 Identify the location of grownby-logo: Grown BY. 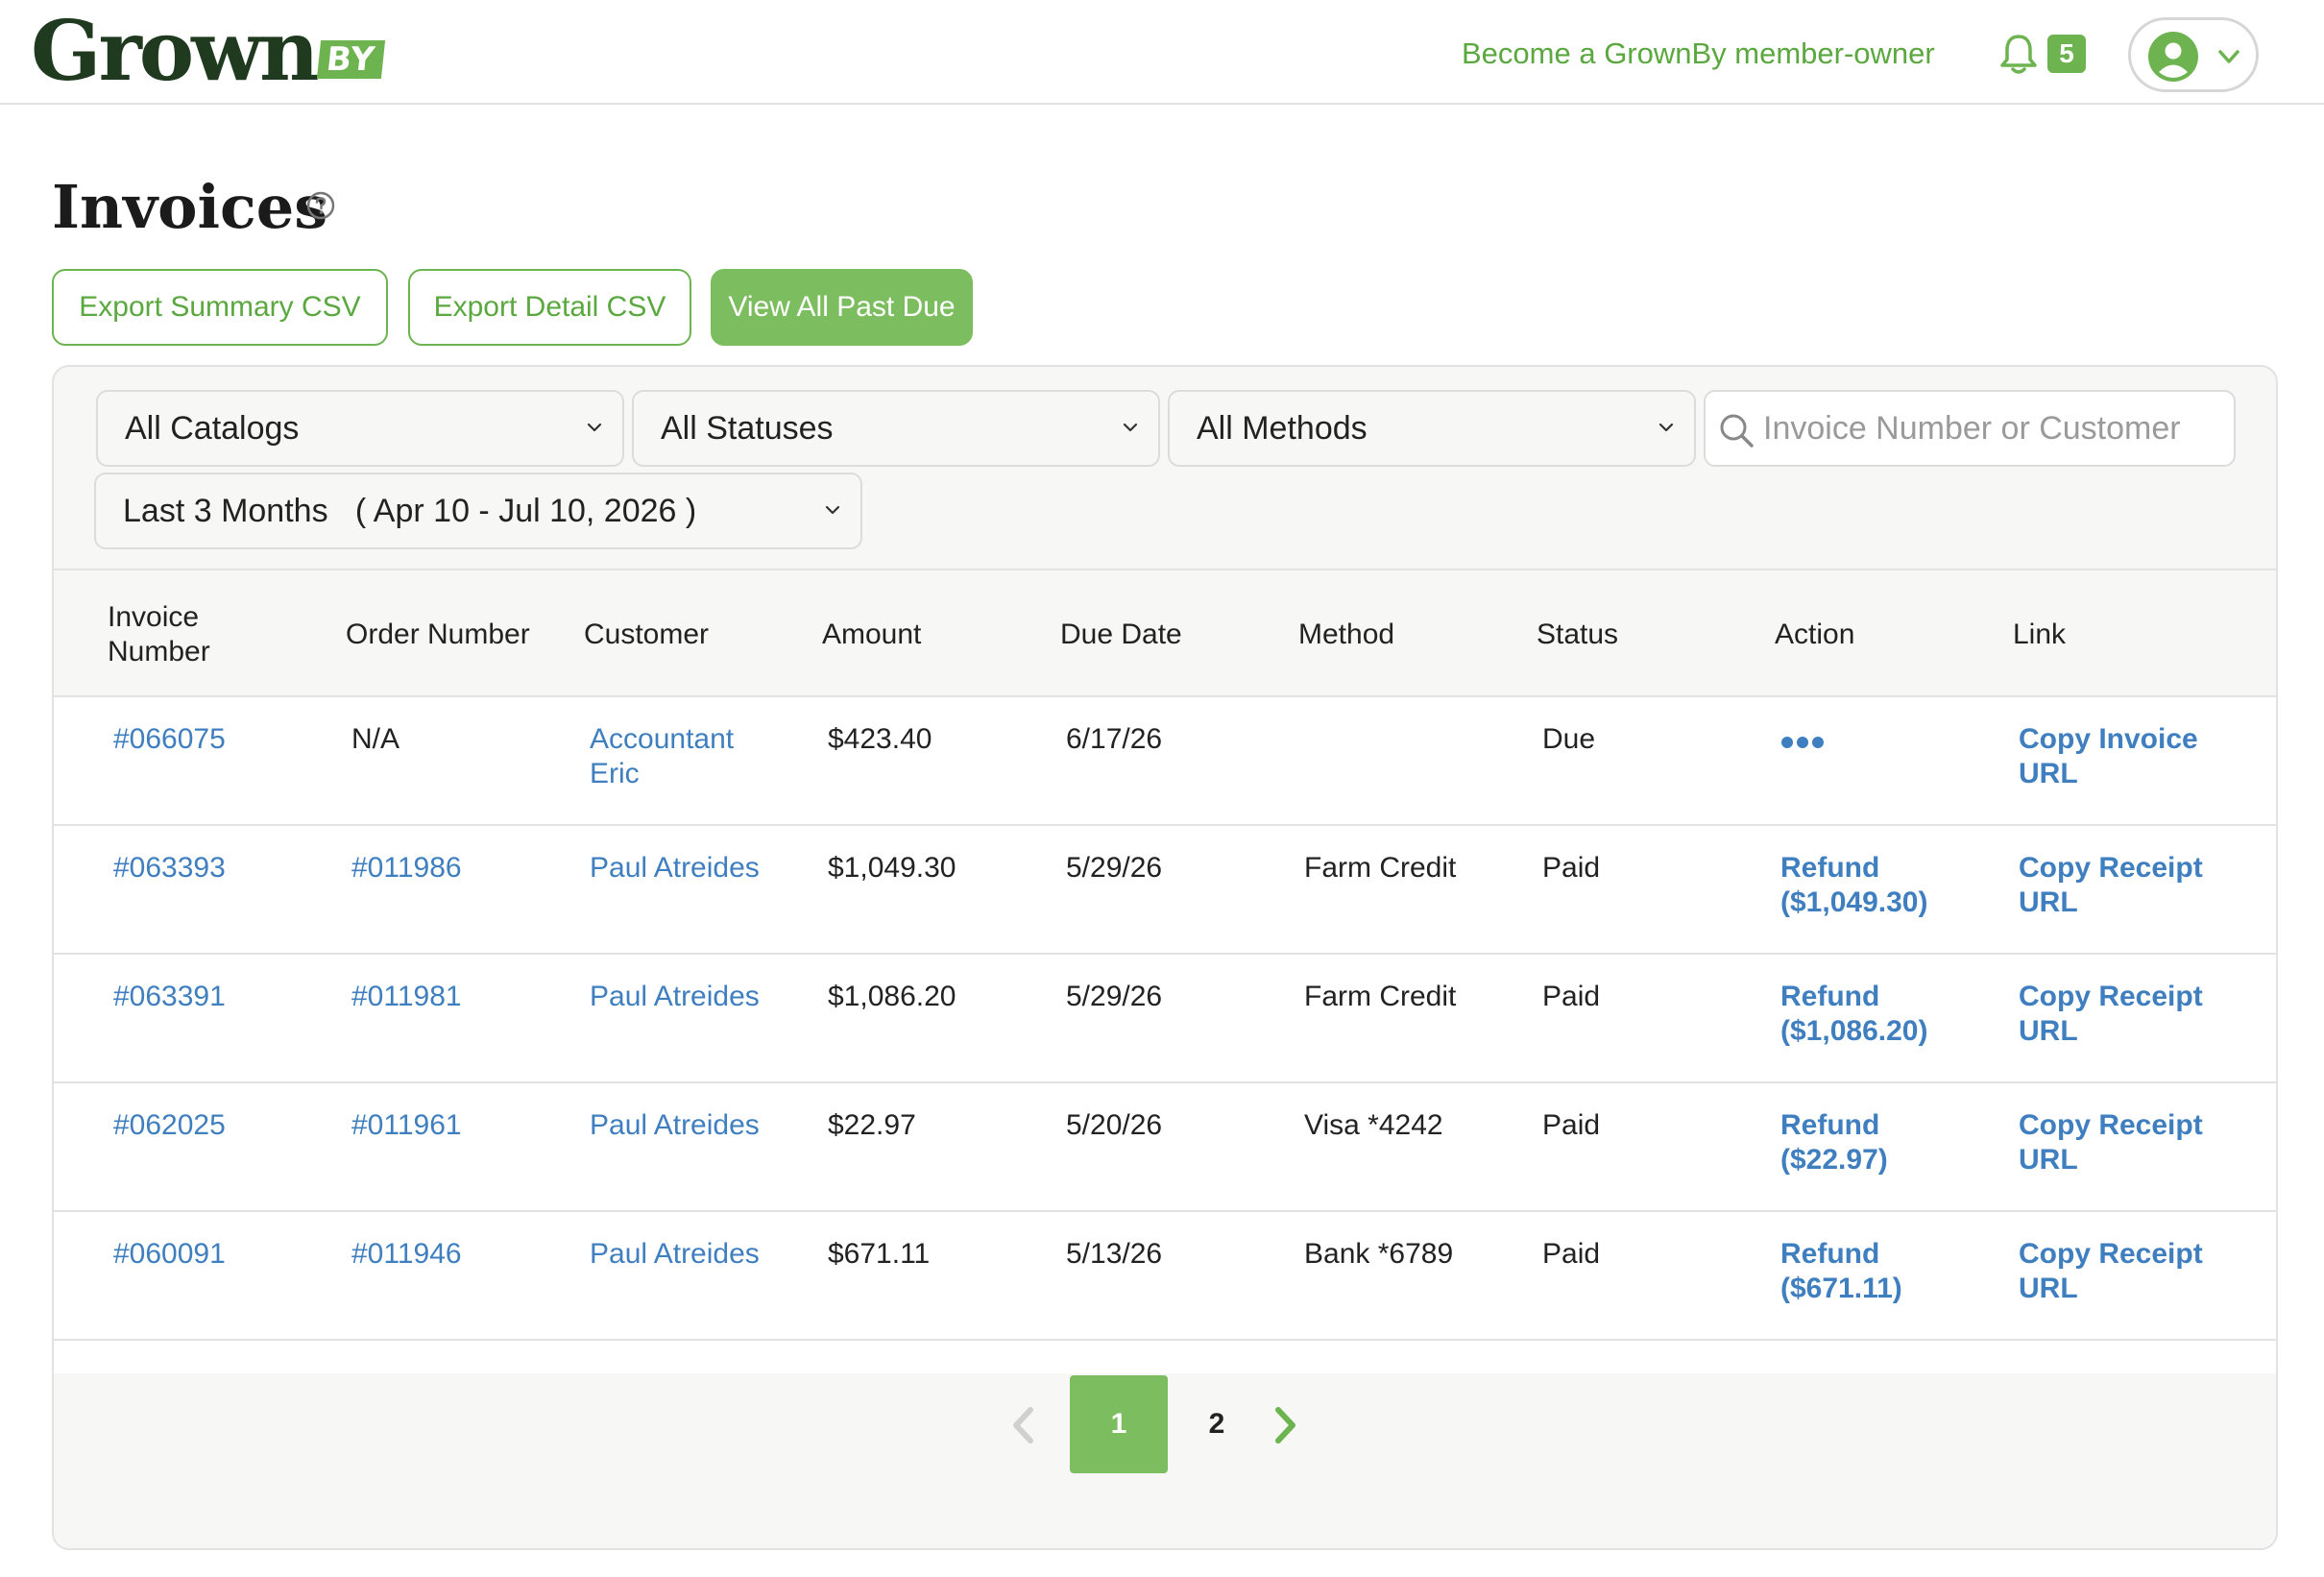
(208, 51).